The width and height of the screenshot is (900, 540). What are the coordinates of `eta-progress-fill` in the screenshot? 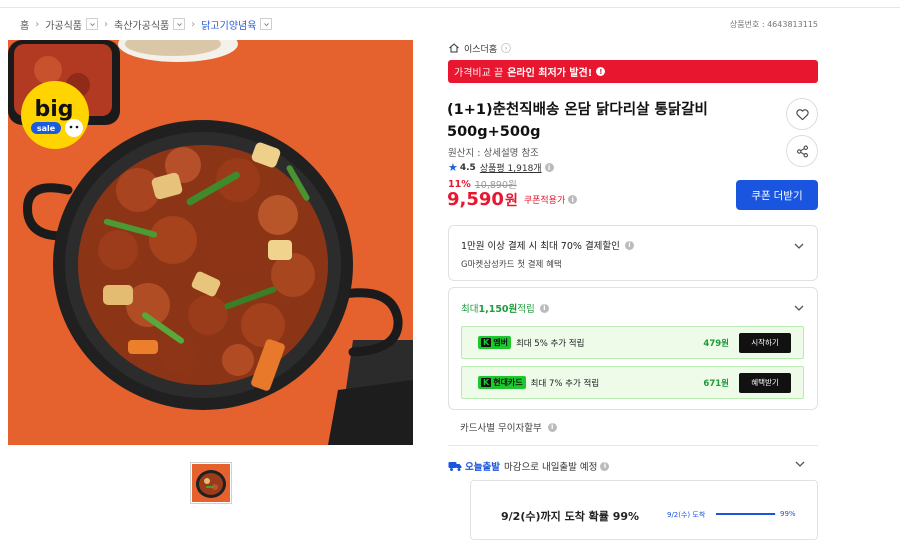 It's located at (746, 514).